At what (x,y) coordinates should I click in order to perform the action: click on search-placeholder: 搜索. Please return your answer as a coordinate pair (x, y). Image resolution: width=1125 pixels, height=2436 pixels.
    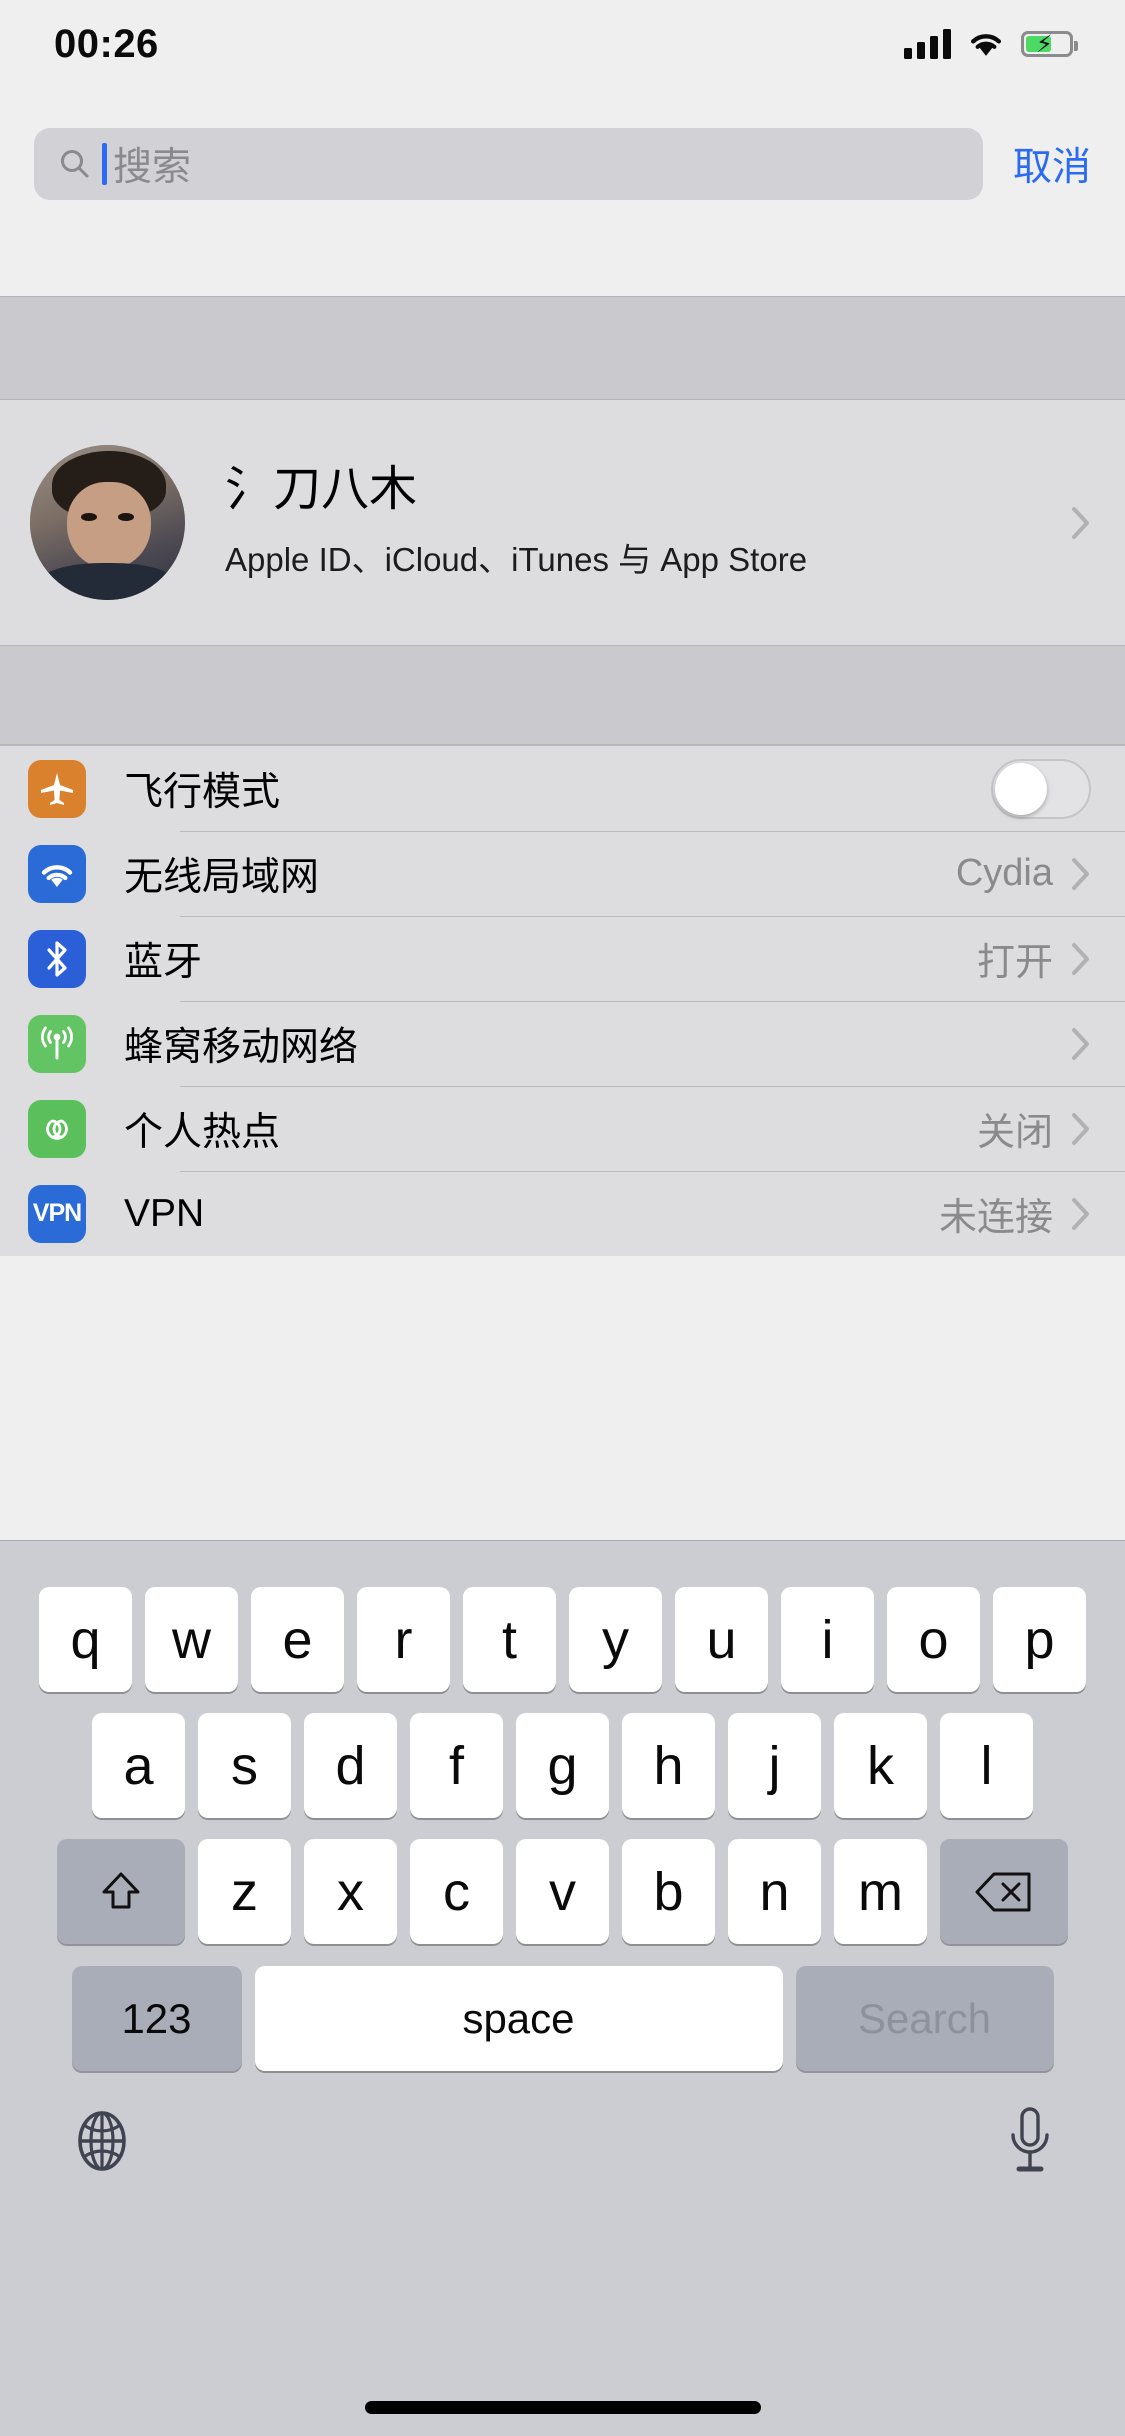
    Looking at the image, I should click on (152, 167).